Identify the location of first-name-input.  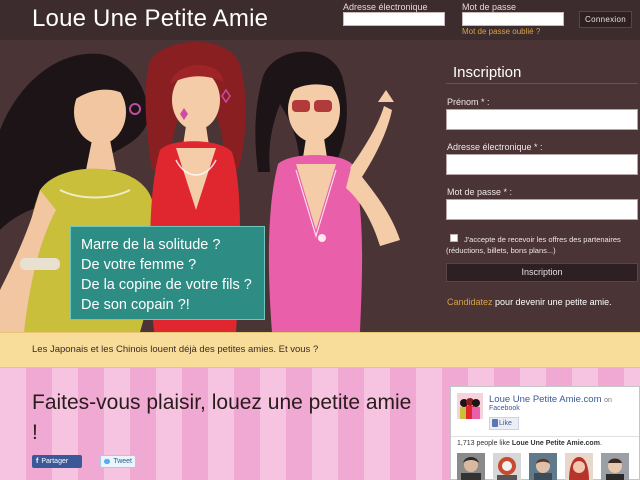
(542, 119).